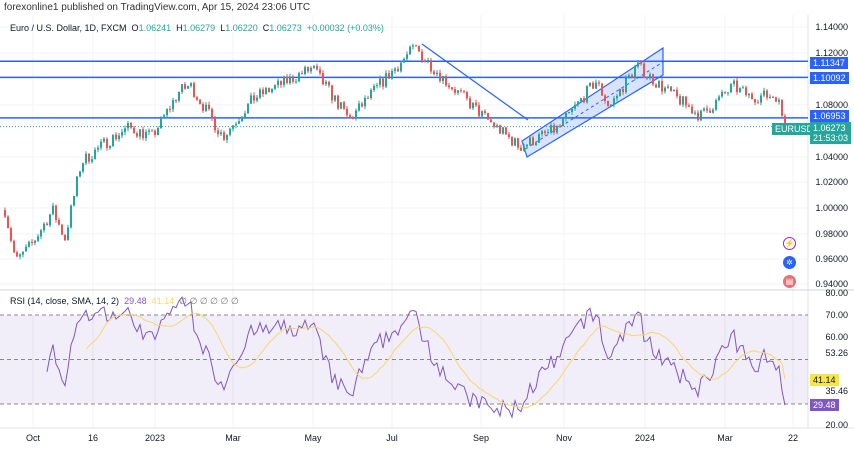 Image resolution: width=854 pixels, height=451 pixels. Describe the element at coordinates (789, 281) in the screenshot. I see `us-flag-icon: ▤` at that location.